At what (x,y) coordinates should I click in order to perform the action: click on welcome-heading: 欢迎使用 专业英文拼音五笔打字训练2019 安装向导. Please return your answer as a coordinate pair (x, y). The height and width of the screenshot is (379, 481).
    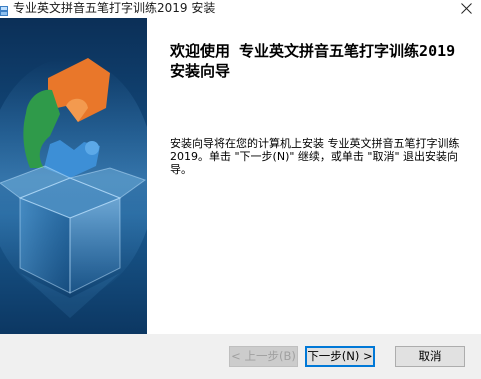
    Looking at the image, I should click on (313, 61).